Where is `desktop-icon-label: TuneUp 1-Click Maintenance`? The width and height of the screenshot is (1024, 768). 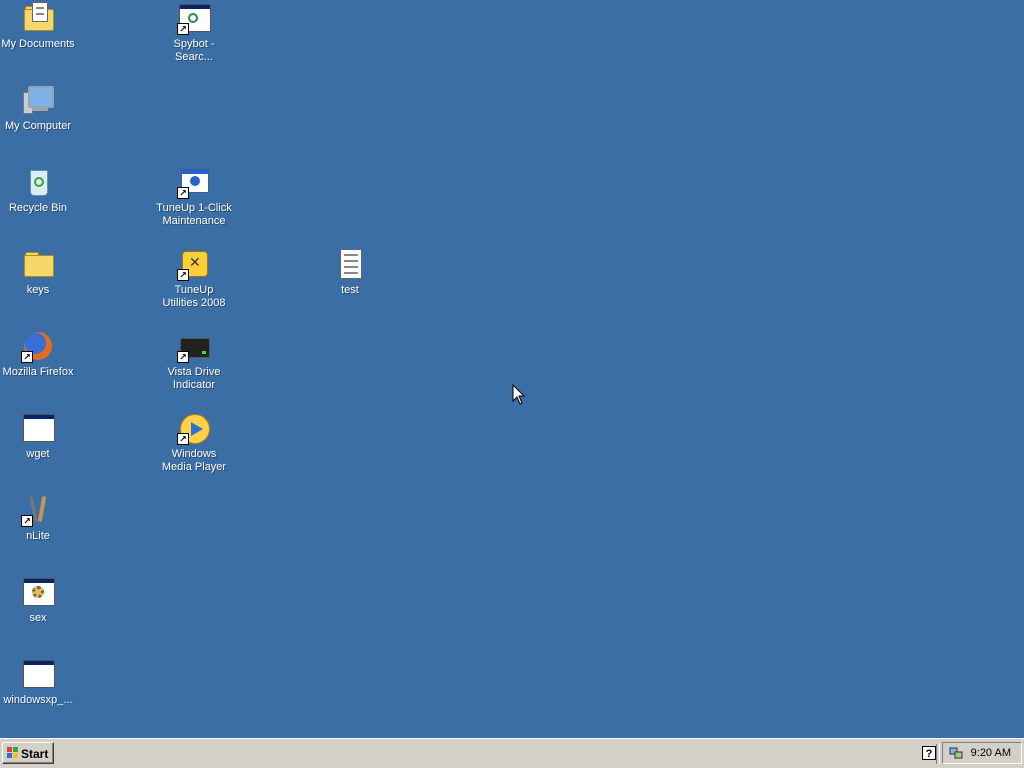
desktop-icon-label: TuneUp 1-Click Maintenance is located at coordinates (194, 214).